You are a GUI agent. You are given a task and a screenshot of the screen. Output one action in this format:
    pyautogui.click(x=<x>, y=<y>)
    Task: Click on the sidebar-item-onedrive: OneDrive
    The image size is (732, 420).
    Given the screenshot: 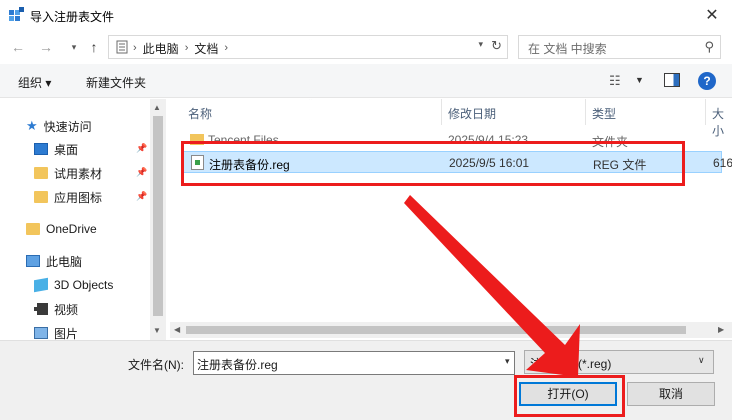 What is the action you would take?
    pyautogui.click(x=61, y=229)
    